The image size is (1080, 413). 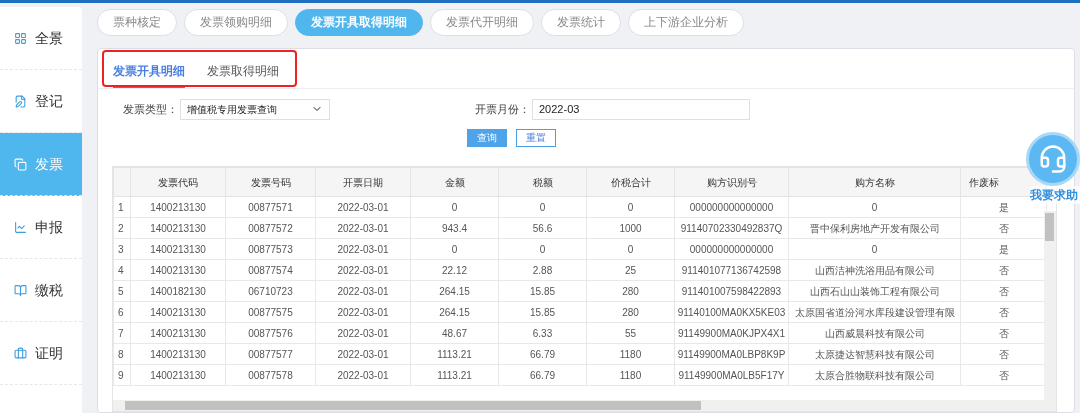 I want to click on table-cell: 00877578, so click(x=270, y=375).